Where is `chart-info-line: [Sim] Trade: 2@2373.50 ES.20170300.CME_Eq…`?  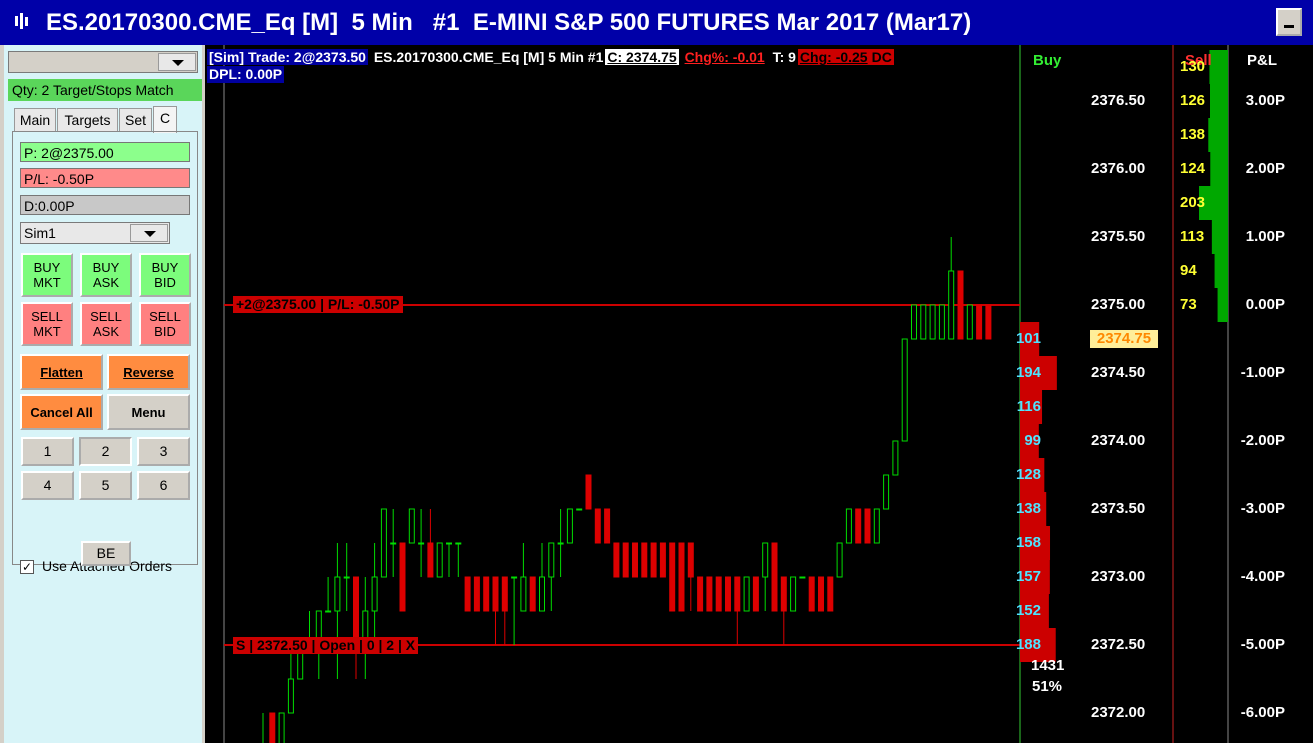 chart-info-line: [Sim] Trade: 2@2373.50 ES.20170300.CME_Eq… is located at coordinates (550, 57).